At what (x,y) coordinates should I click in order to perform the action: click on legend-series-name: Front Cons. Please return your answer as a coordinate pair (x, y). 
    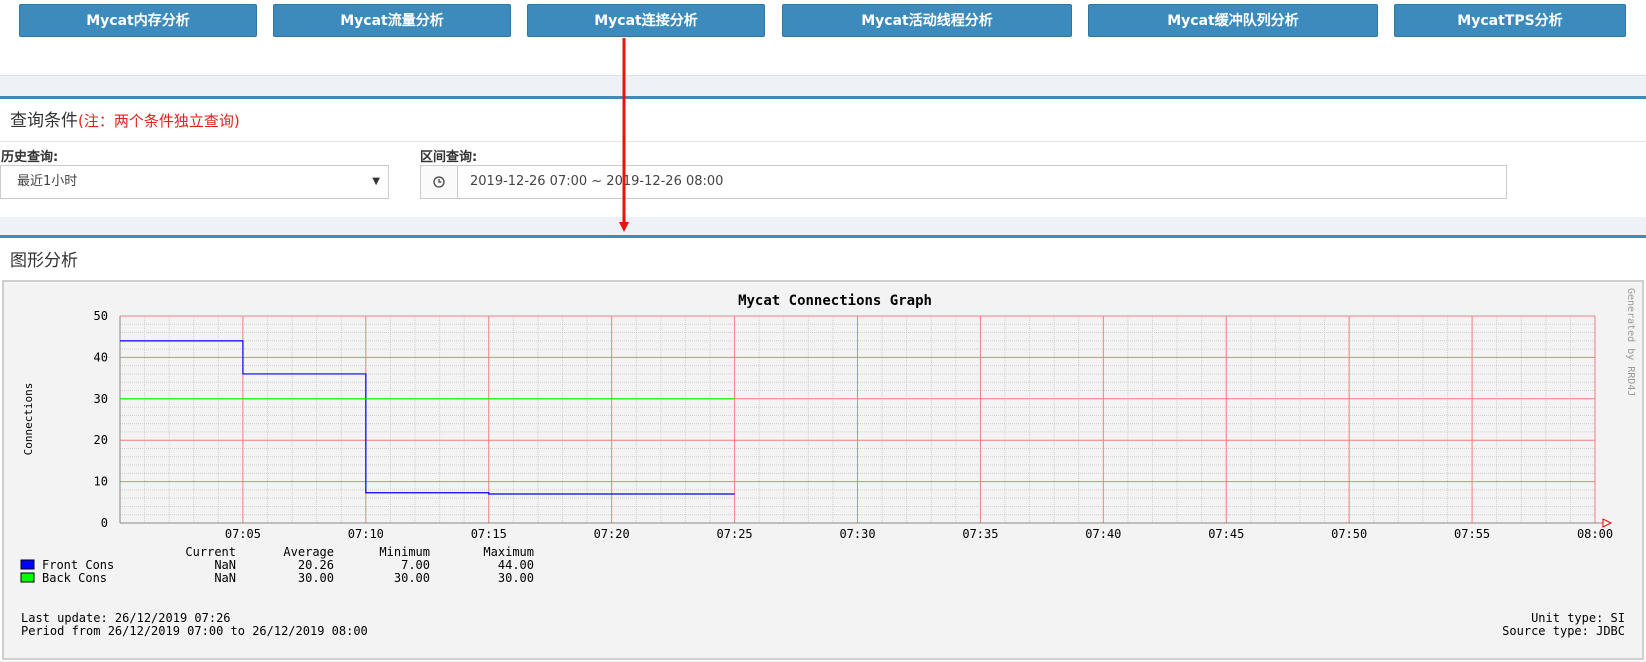
    Looking at the image, I should click on (78, 565).